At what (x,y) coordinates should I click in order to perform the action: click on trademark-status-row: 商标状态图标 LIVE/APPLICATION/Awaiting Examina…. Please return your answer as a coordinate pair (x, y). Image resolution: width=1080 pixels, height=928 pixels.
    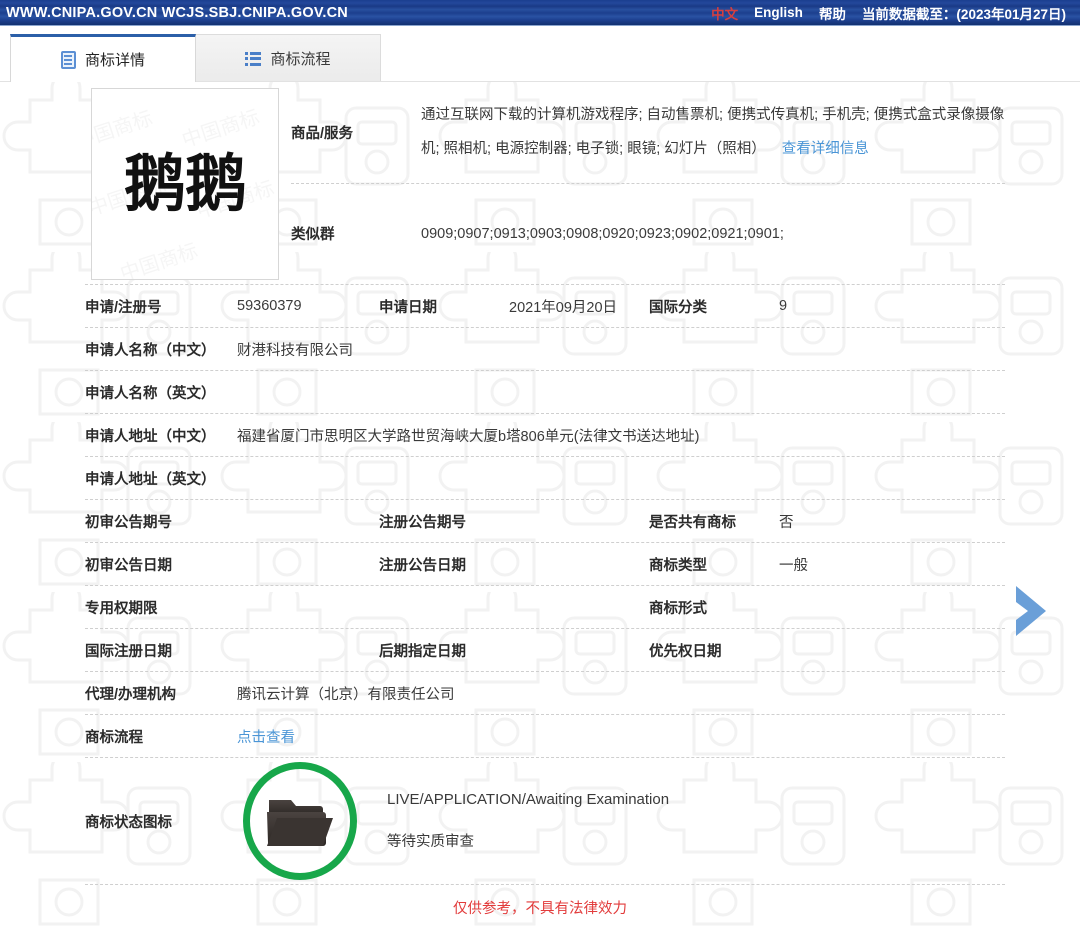
    Looking at the image, I should click on (545, 821).